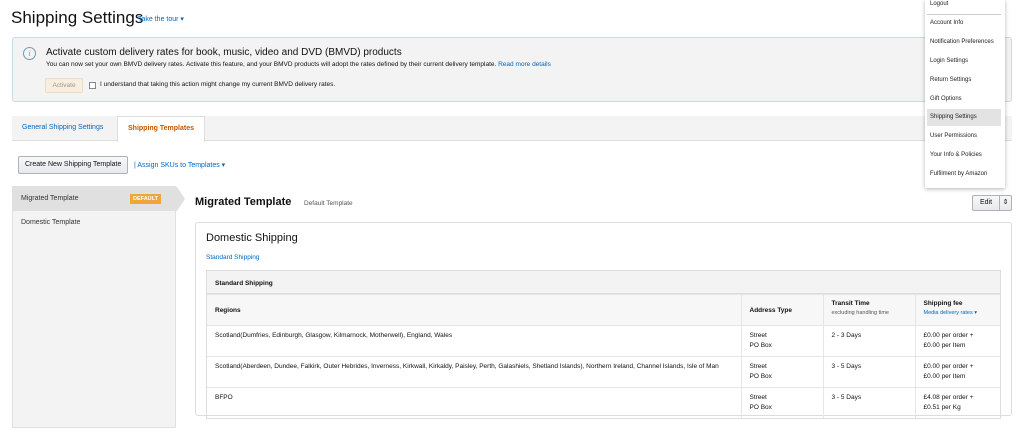  What do you see at coordinates (943, 303) in the screenshot?
I see `fee-label: Shipping fee` at bounding box center [943, 303].